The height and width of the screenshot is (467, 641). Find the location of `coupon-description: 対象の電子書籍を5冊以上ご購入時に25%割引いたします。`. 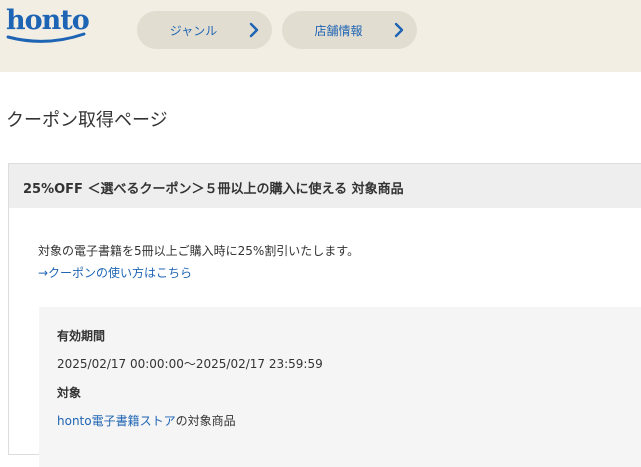

coupon-description: 対象の電子書籍を5冊以上ご購入時に25%割引いたします。 is located at coordinates (199, 251).